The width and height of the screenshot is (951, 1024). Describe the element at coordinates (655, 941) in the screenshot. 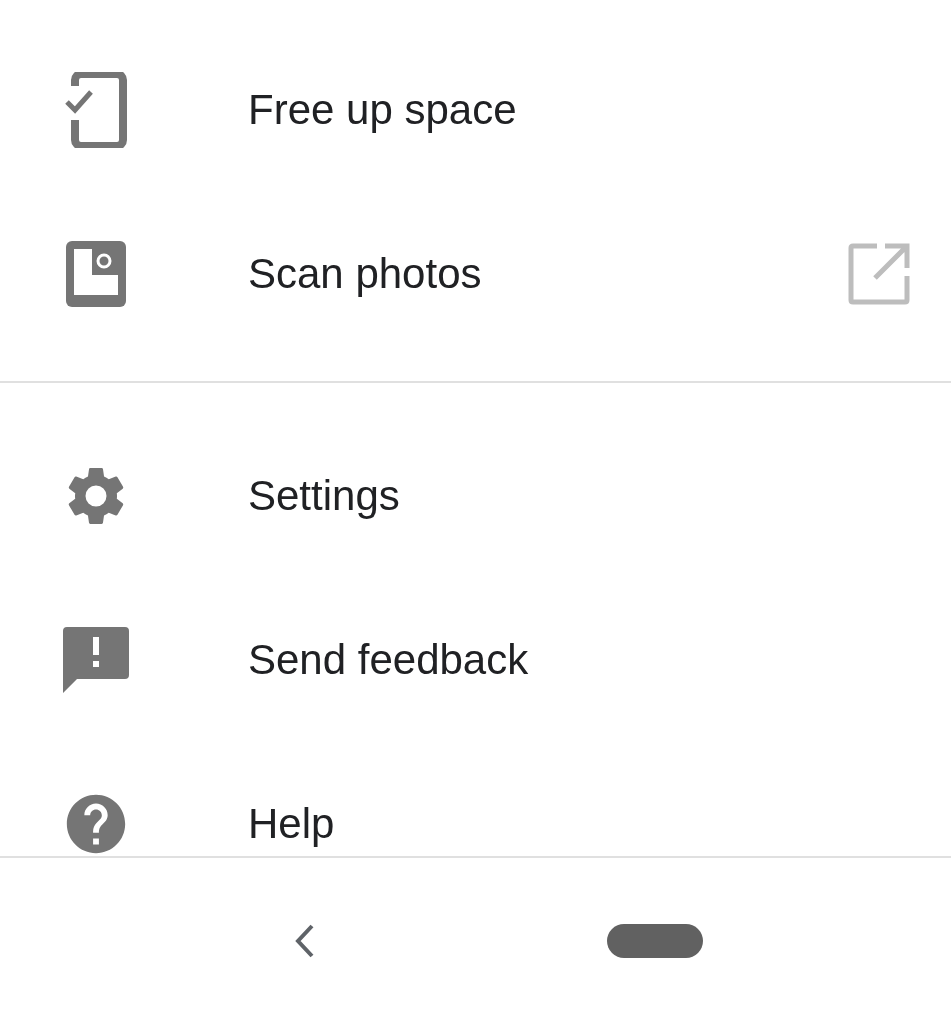

I see `home-pill-icon` at that location.